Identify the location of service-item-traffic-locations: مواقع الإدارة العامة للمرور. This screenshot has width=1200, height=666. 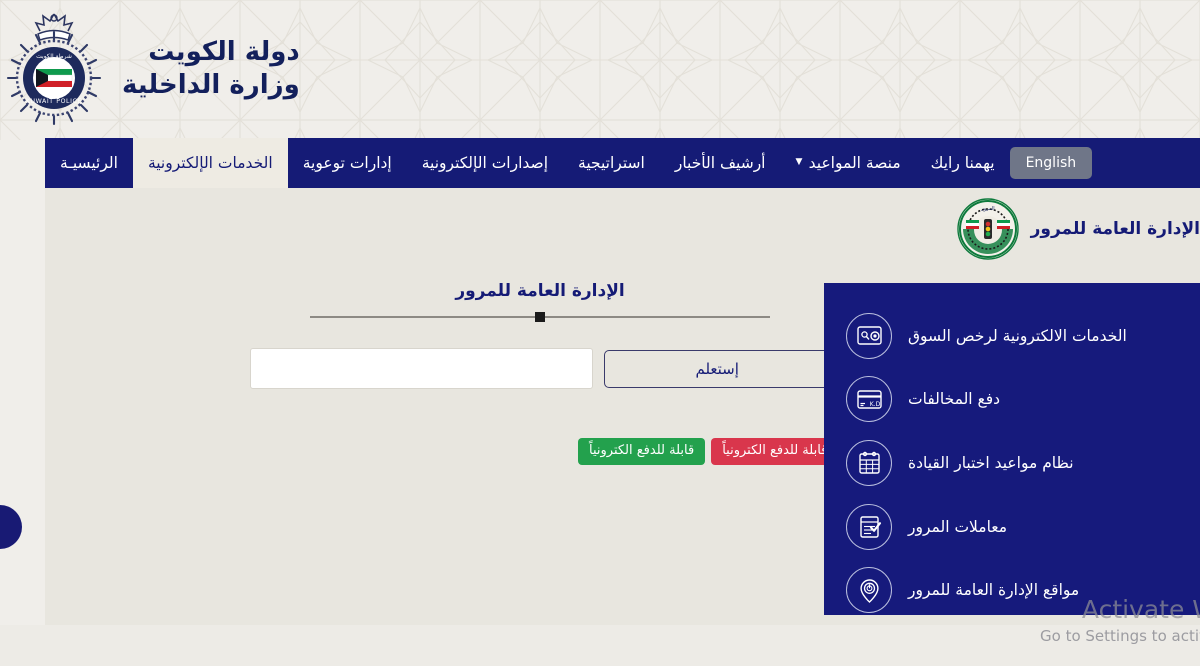
(1012, 590).